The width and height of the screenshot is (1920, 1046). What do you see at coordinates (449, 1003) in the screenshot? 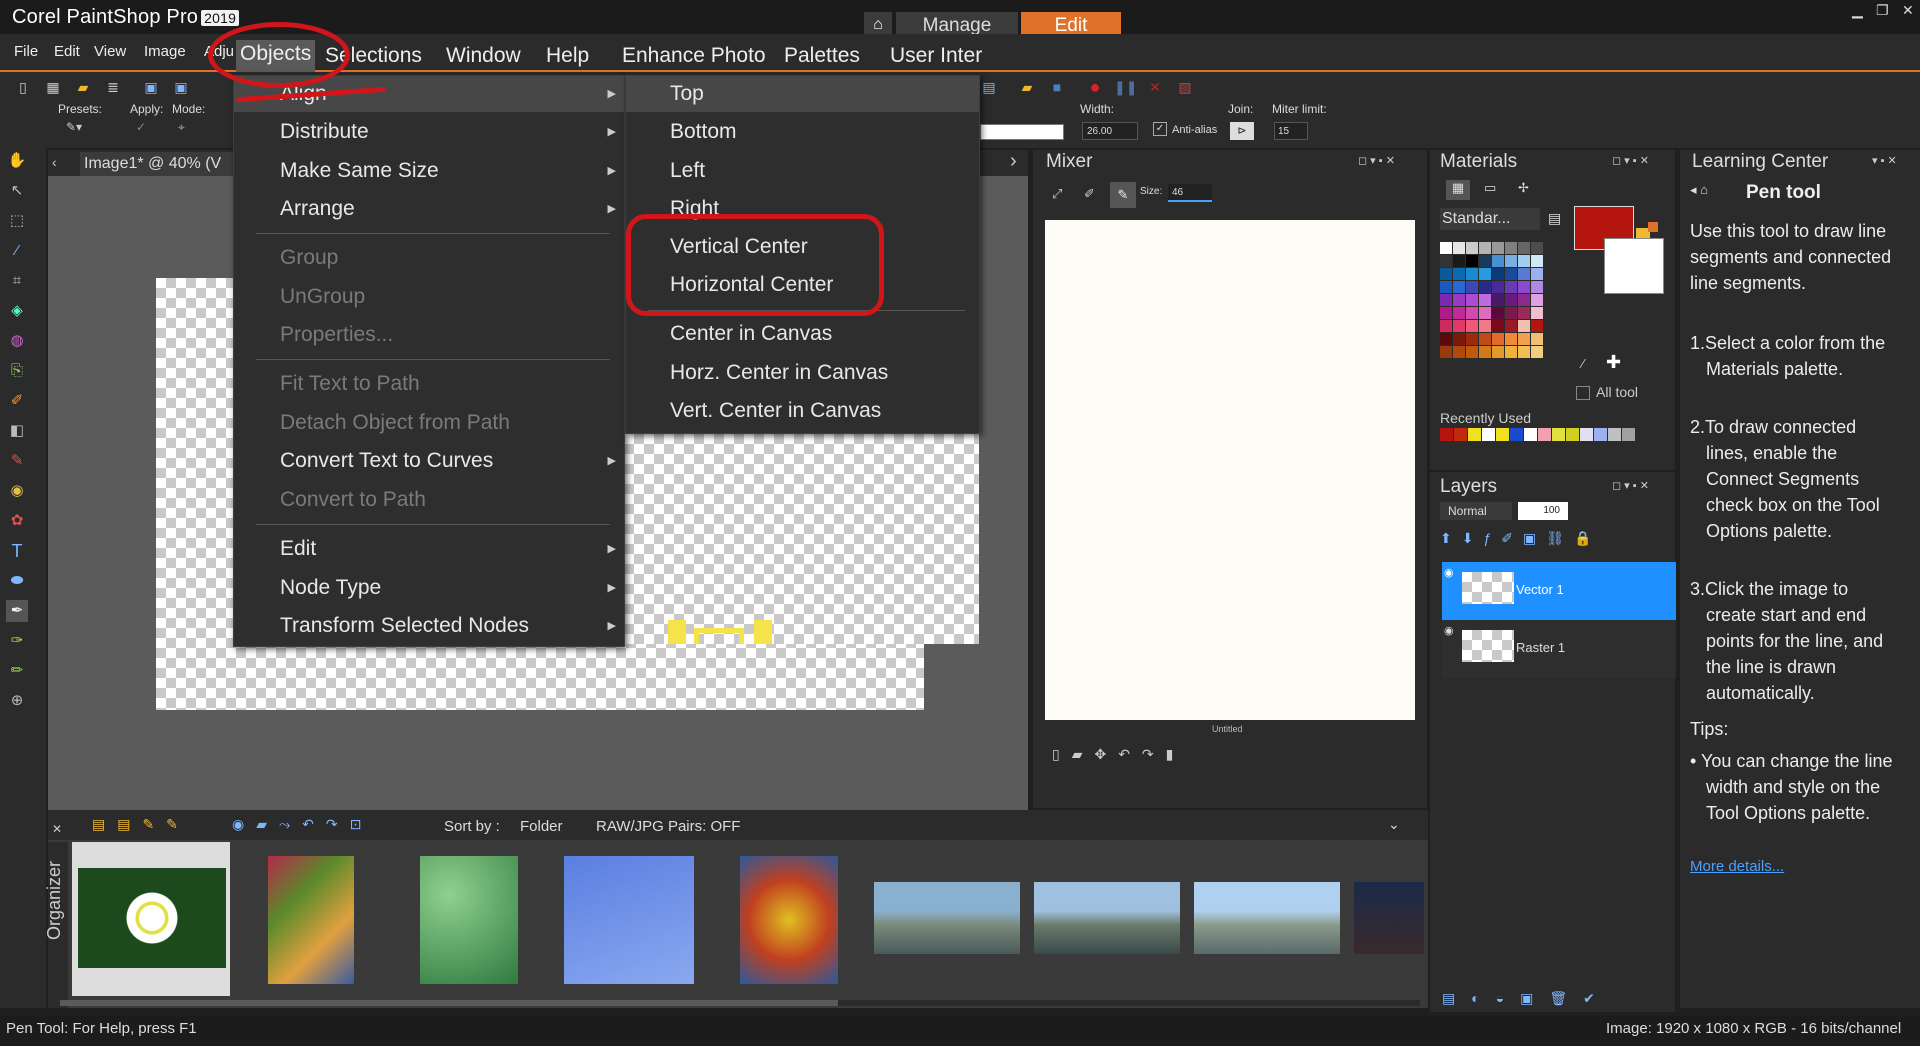
I see `organizer-scrollbar-thumb` at bounding box center [449, 1003].